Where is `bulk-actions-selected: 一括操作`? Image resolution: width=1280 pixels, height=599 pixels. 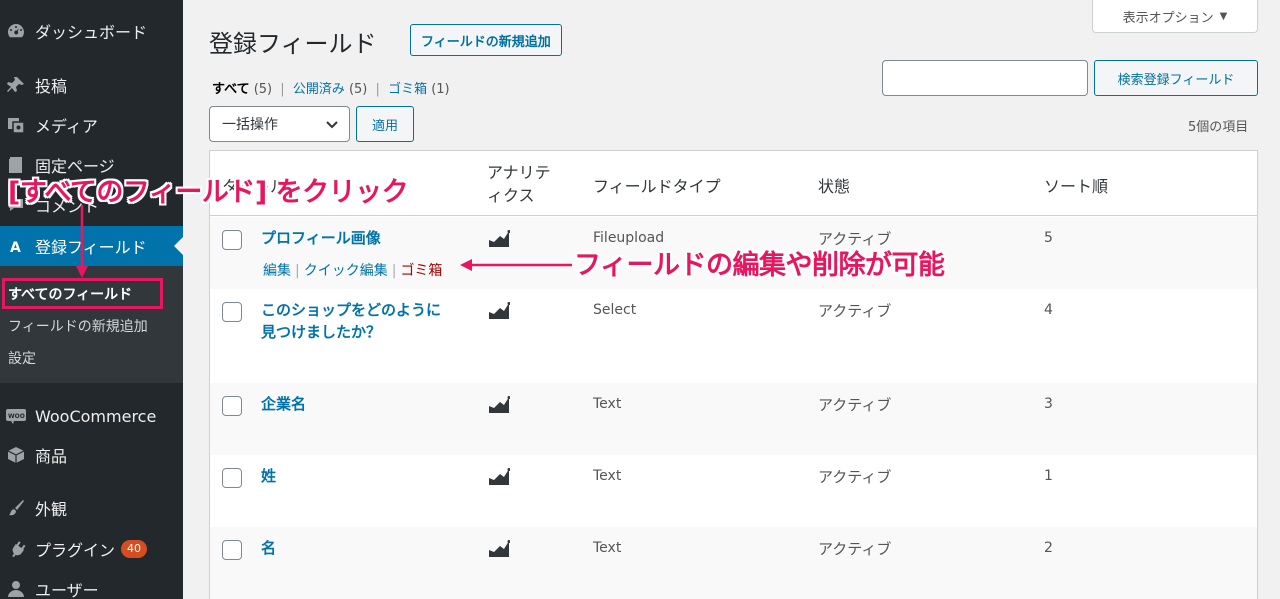
bulk-actions-selected: 一括操作 is located at coordinates (250, 125).